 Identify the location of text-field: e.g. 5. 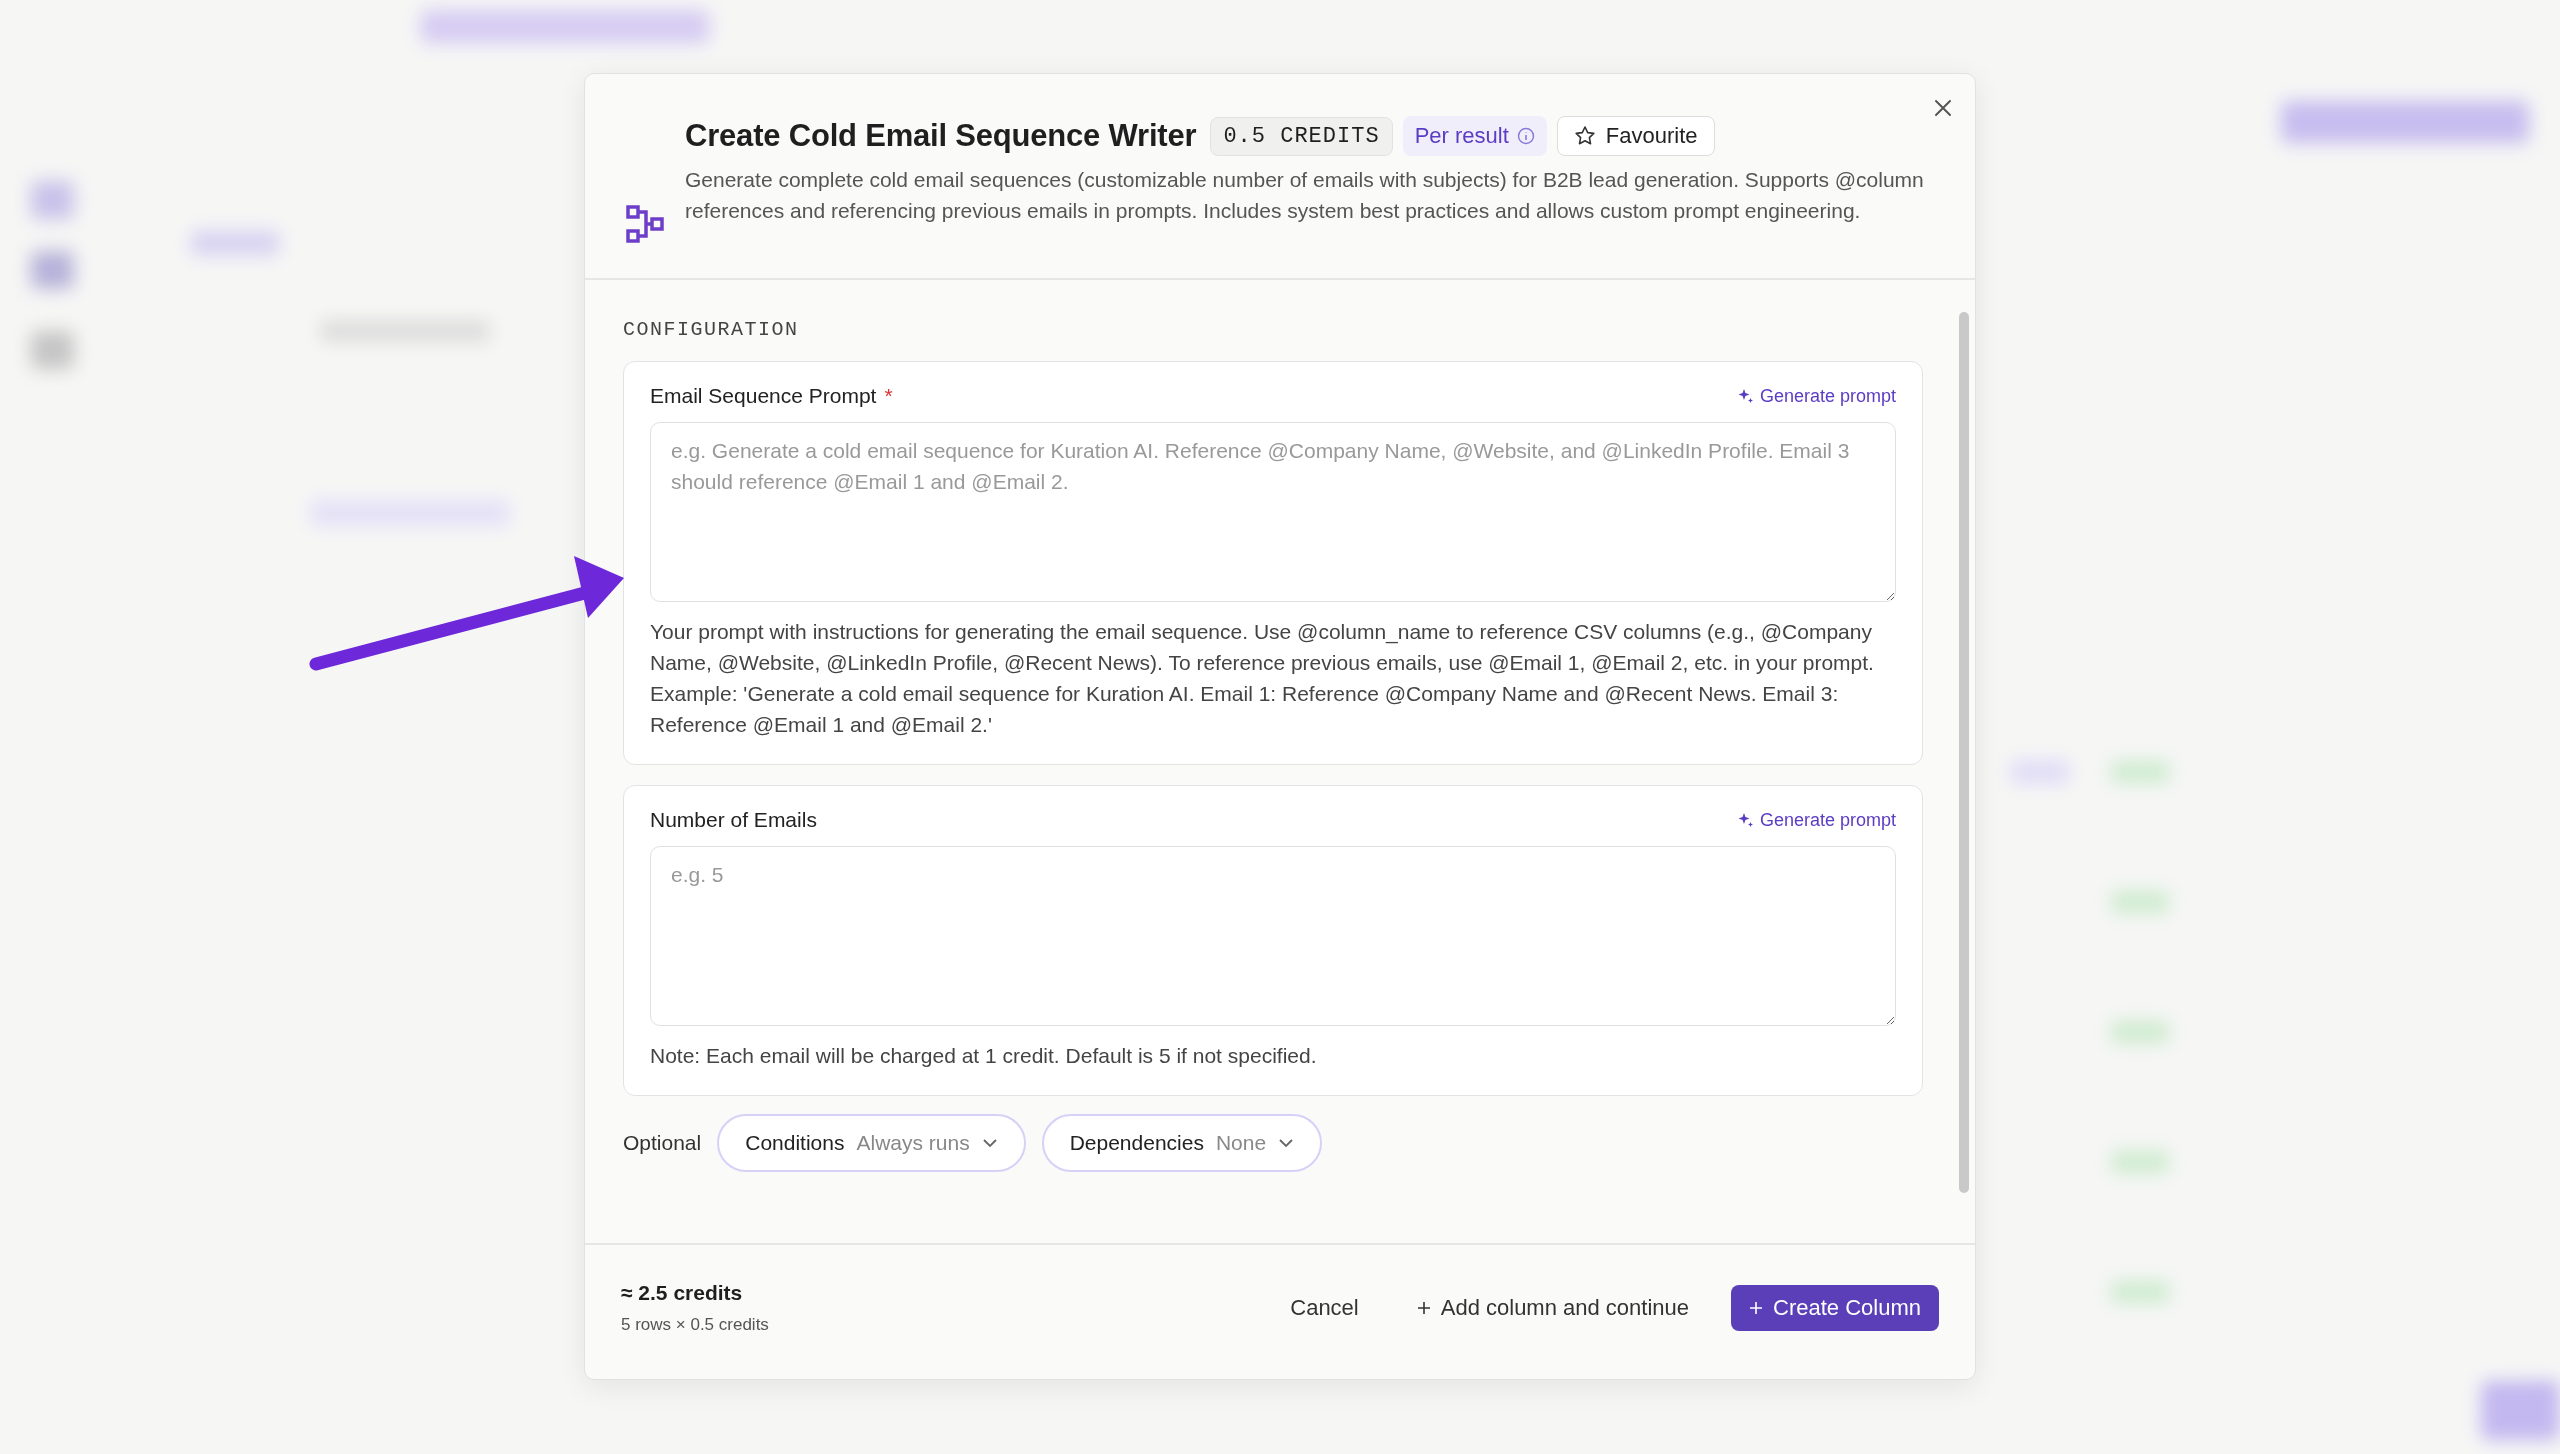
(1273, 936).